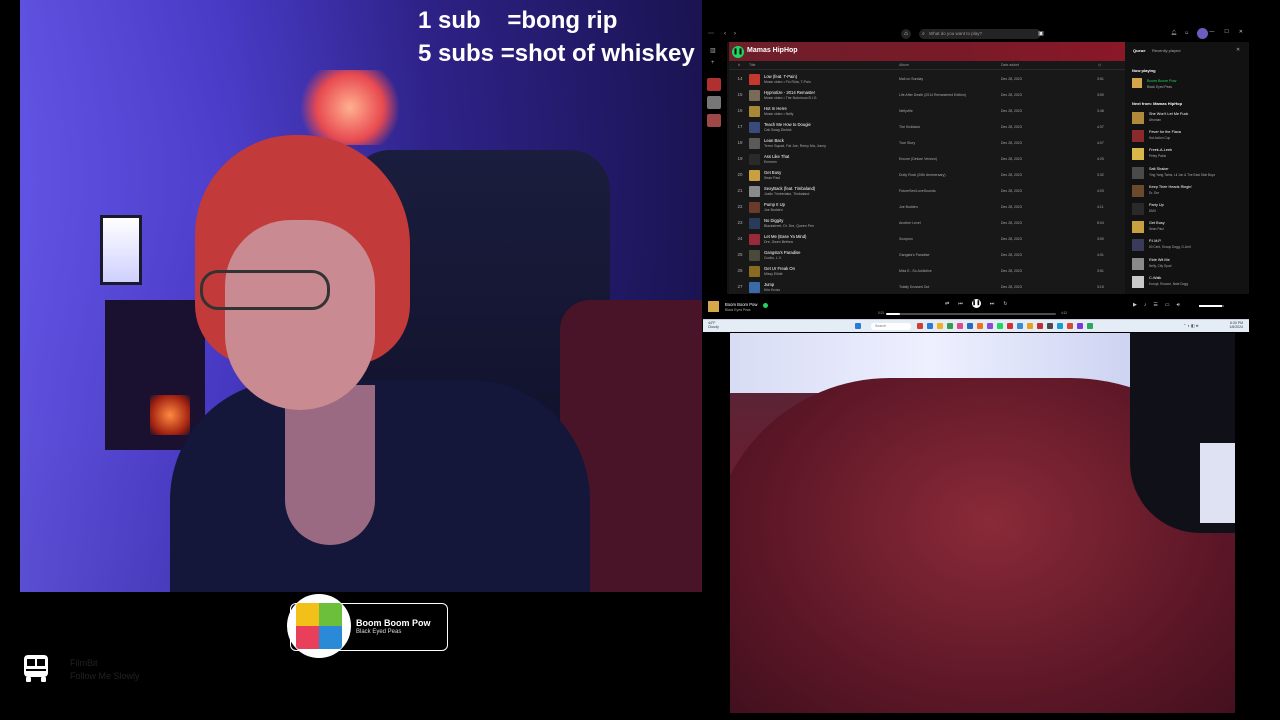  What do you see at coordinates (1005, 304) in the screenshot?
I see `repeat-icon: ↻` at bounding box center [1005, 304].